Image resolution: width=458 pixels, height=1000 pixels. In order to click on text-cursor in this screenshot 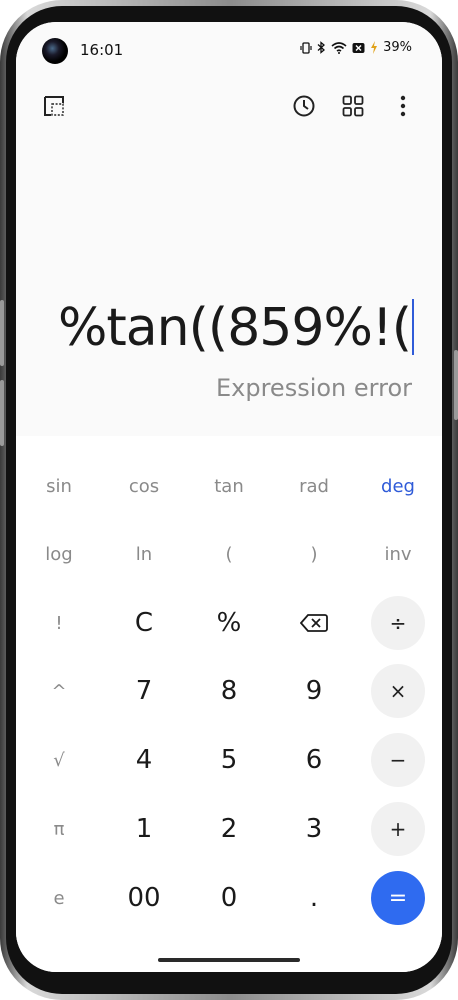, I will do `click(413, 327)`.